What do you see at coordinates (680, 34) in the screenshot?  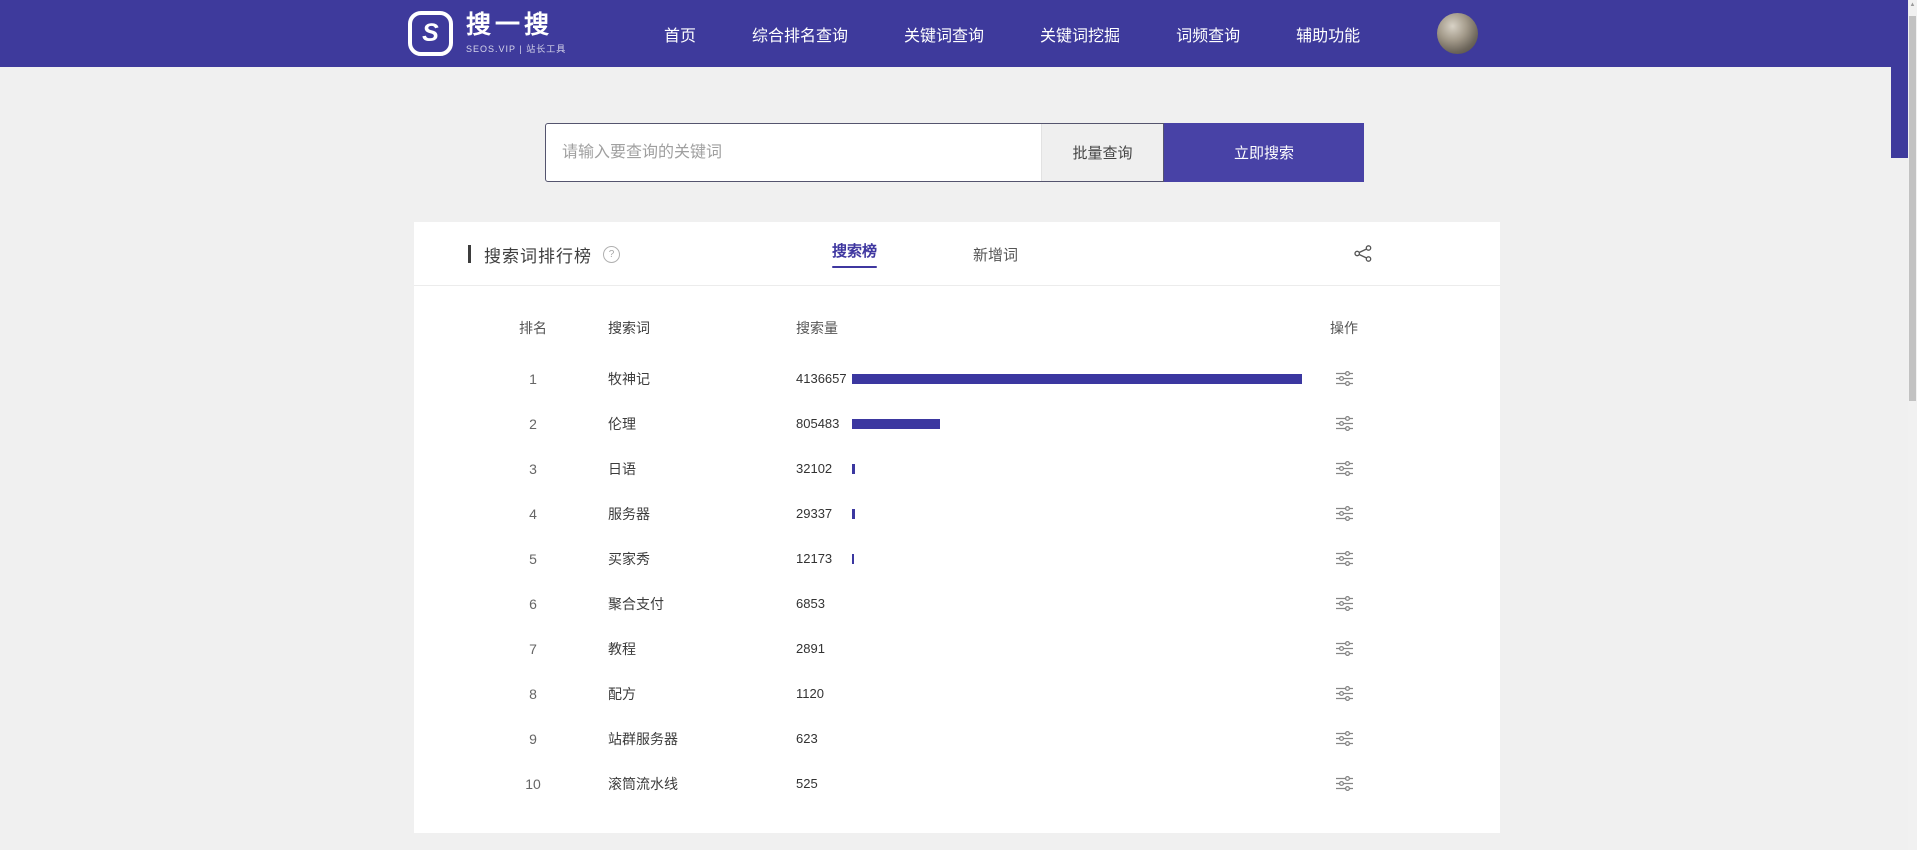 I see `nav-item-0: 首页` at bounding box center [680, 34].